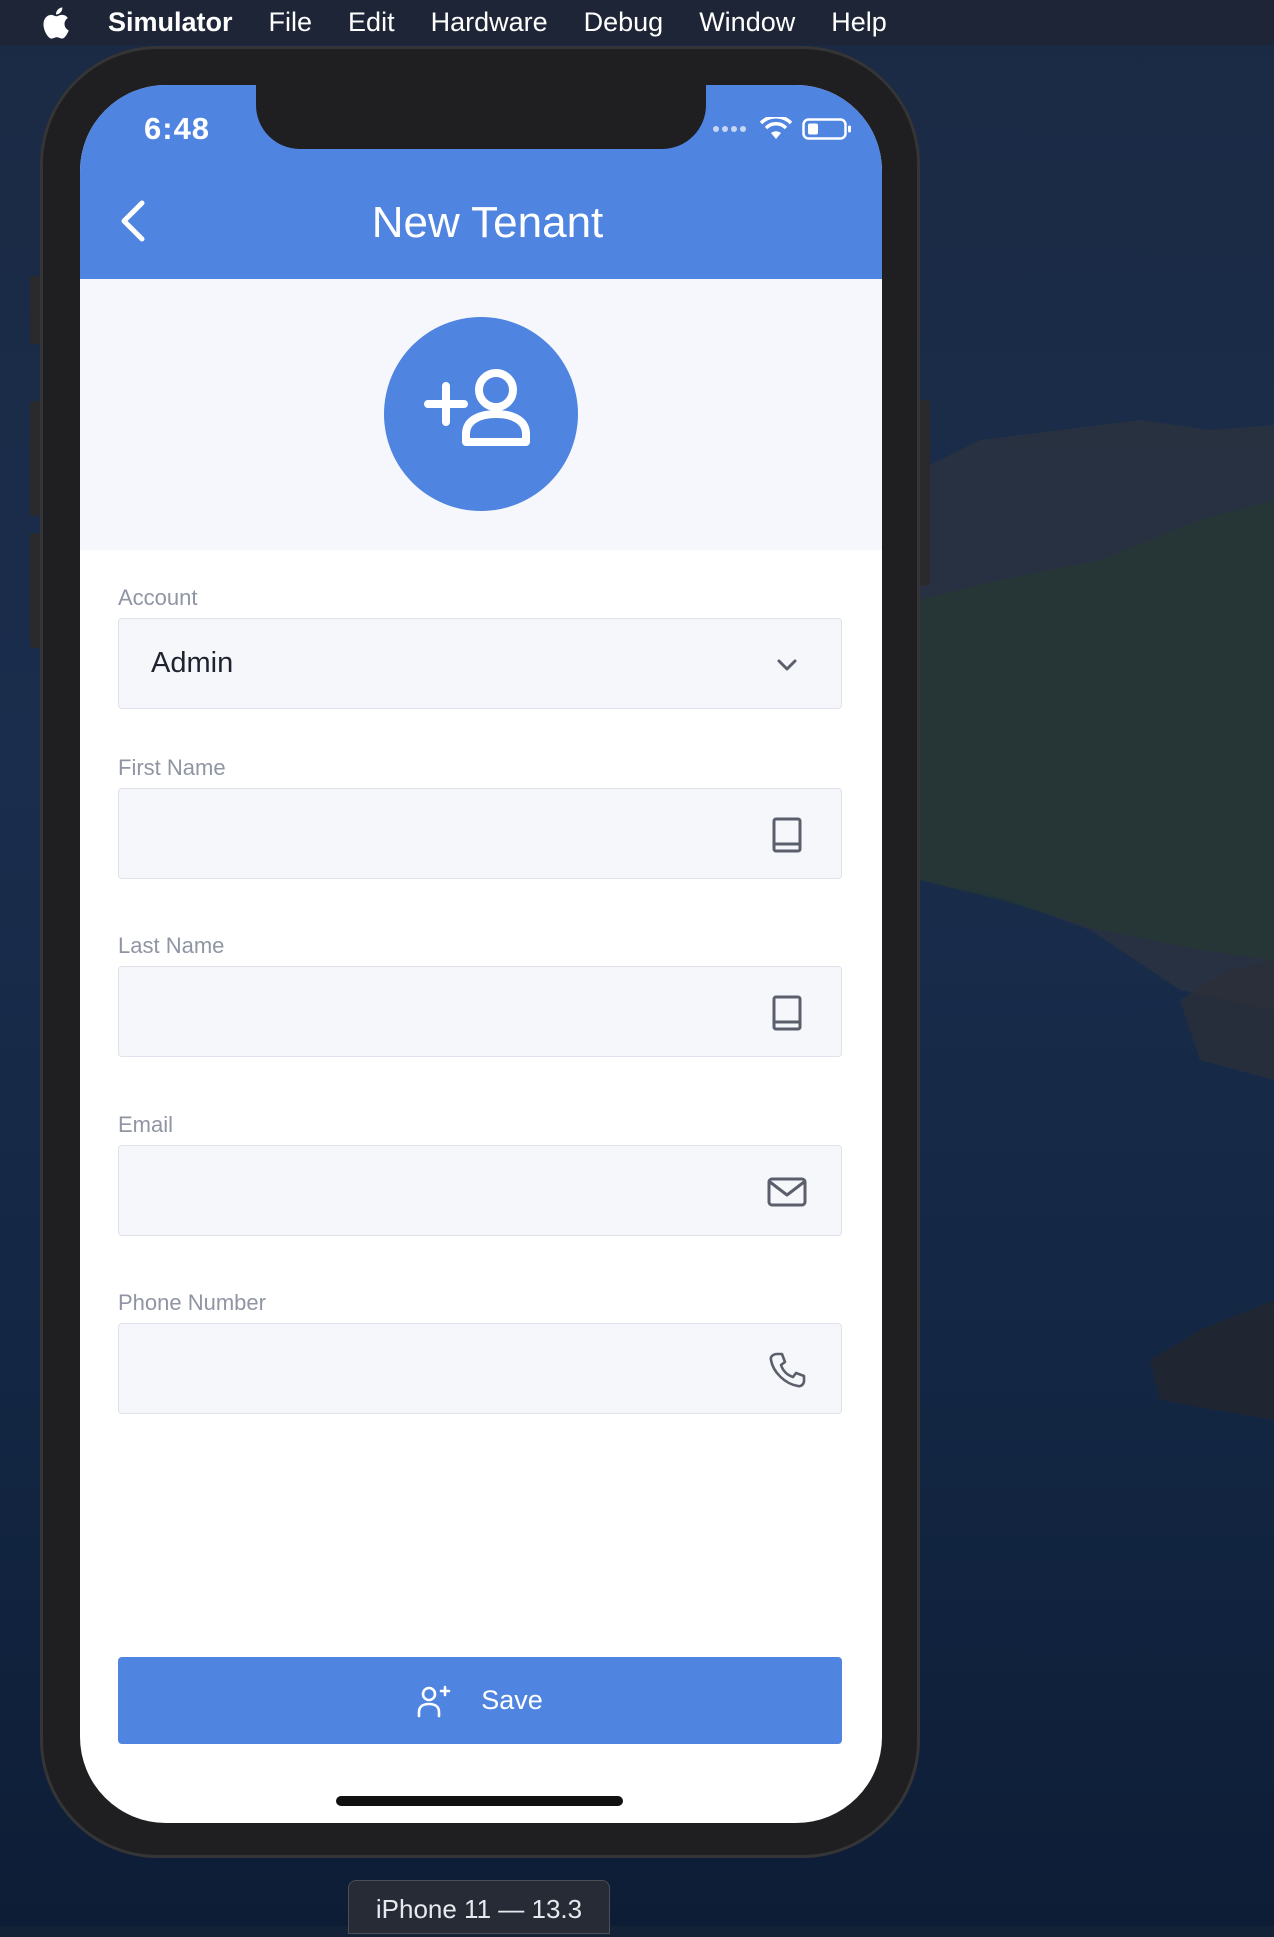 This screenshot has height=1937, width=1274. Describe the element at coordinates (35, 458) in the screenshot. I see `device-volume-up` at that location.